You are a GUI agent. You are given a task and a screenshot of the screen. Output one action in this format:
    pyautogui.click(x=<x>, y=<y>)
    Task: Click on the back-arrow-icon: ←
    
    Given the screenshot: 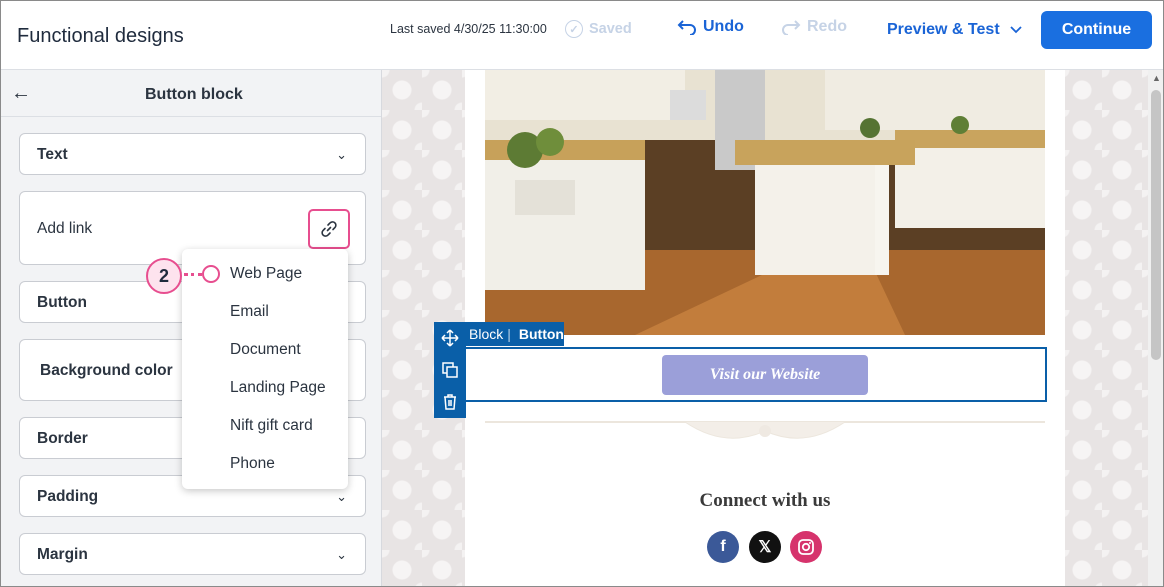 What is the action you would take?
    pyautogui.click(x=21, y=93)
    